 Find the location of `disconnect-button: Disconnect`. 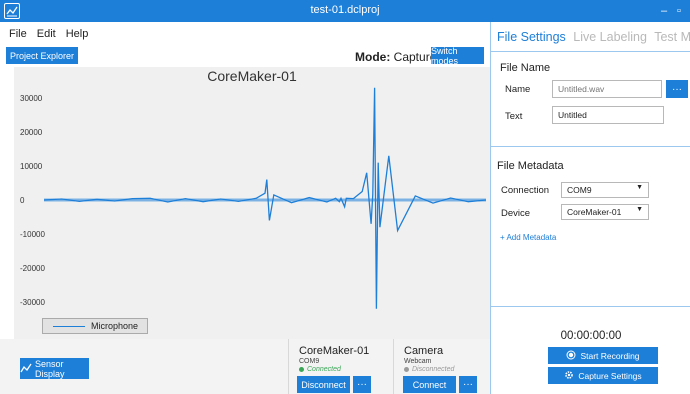

disconnect-button: Disconnect is located at coordinates (323, 384).